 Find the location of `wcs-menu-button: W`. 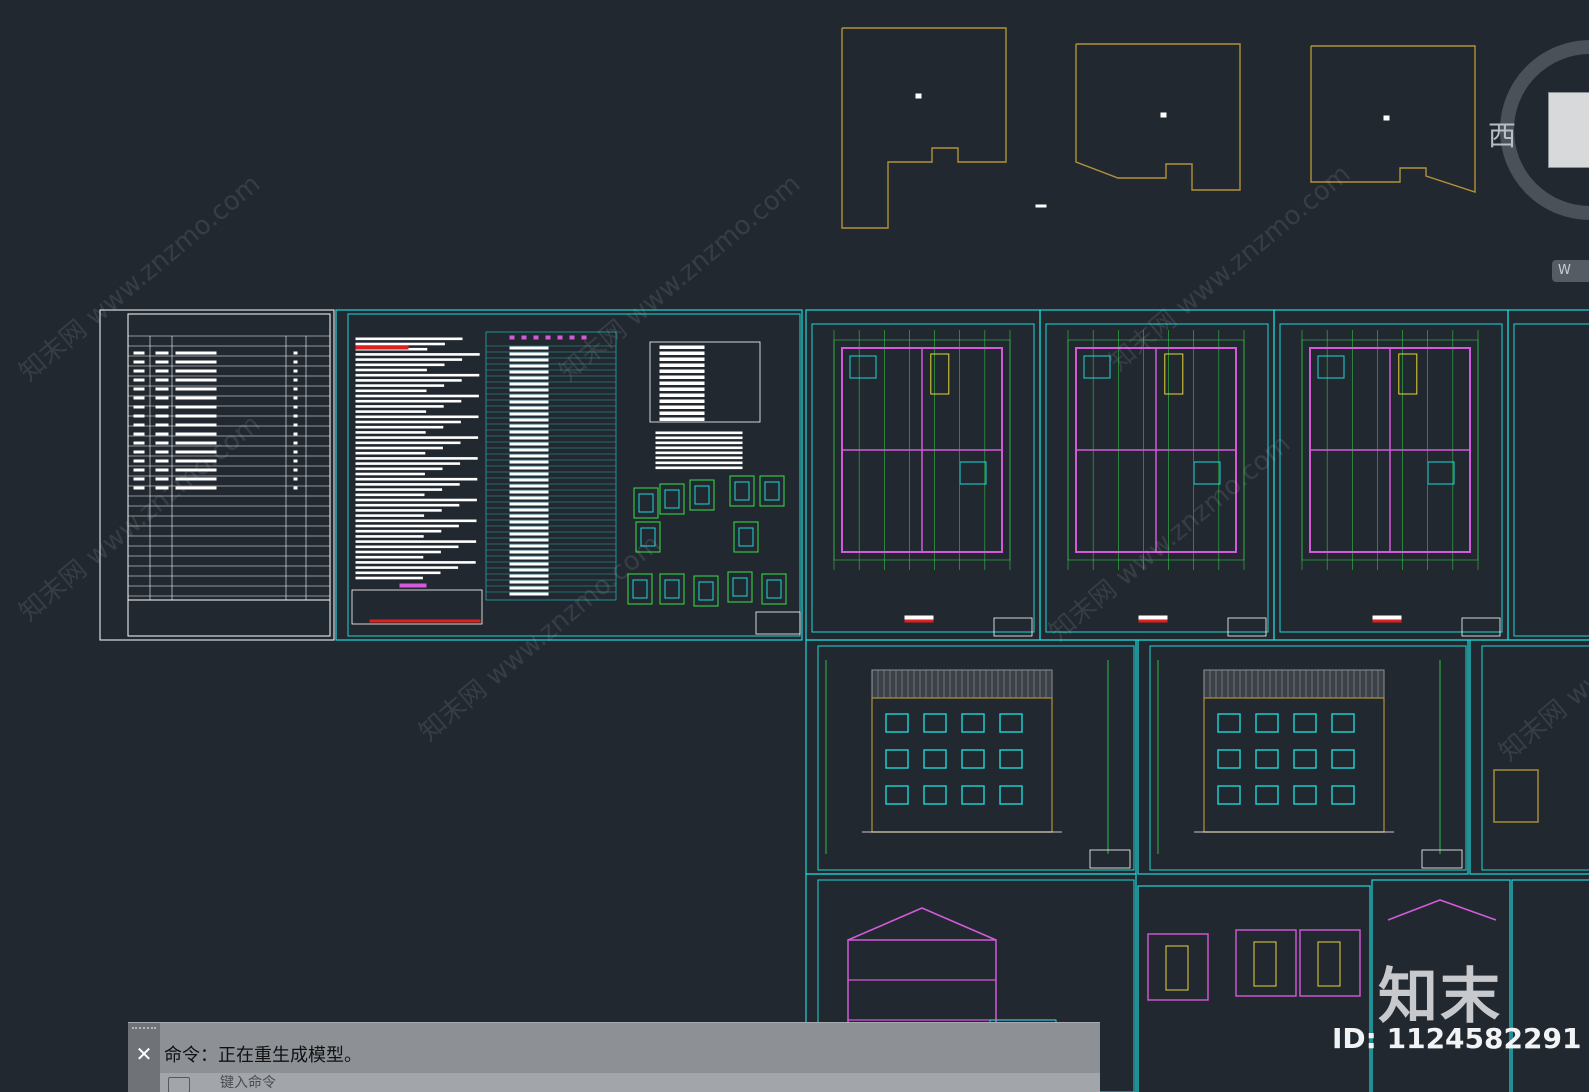

wcs-menu-button: W is located at coordinates (1570, 271).